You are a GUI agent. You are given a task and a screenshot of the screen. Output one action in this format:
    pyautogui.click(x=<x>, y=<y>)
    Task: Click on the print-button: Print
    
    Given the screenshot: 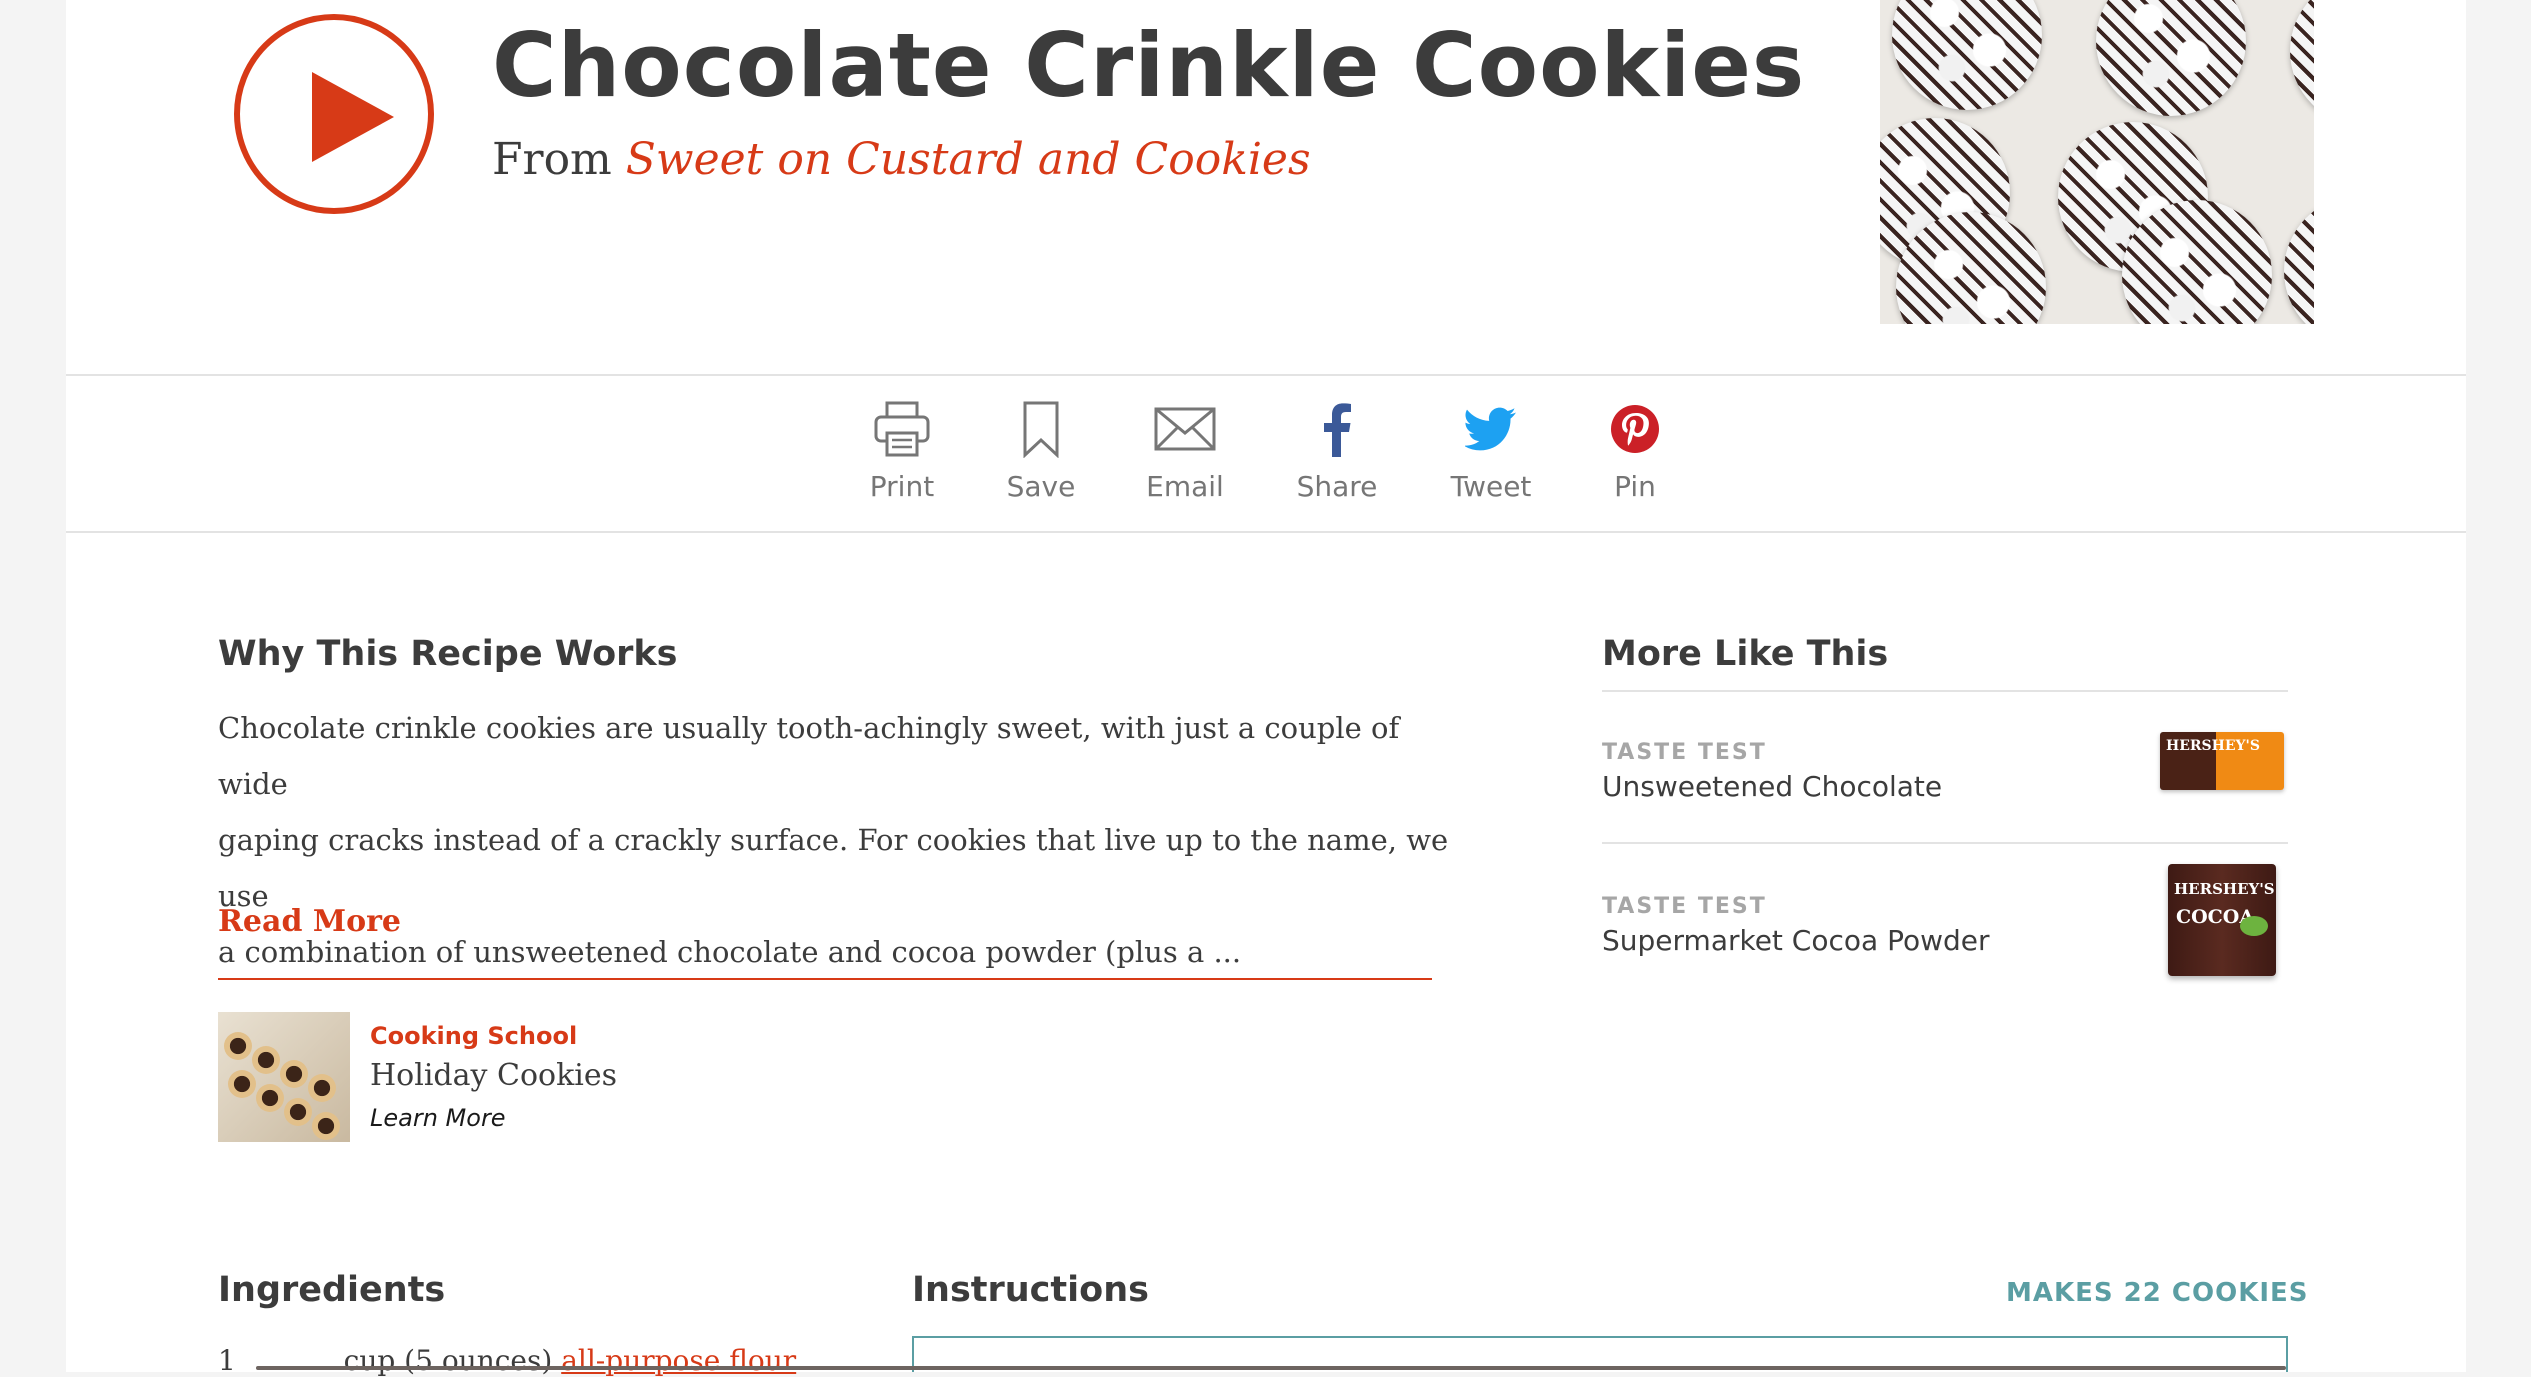 What is the action you would take?
    pyautogui.click(x=902, y=450)
    